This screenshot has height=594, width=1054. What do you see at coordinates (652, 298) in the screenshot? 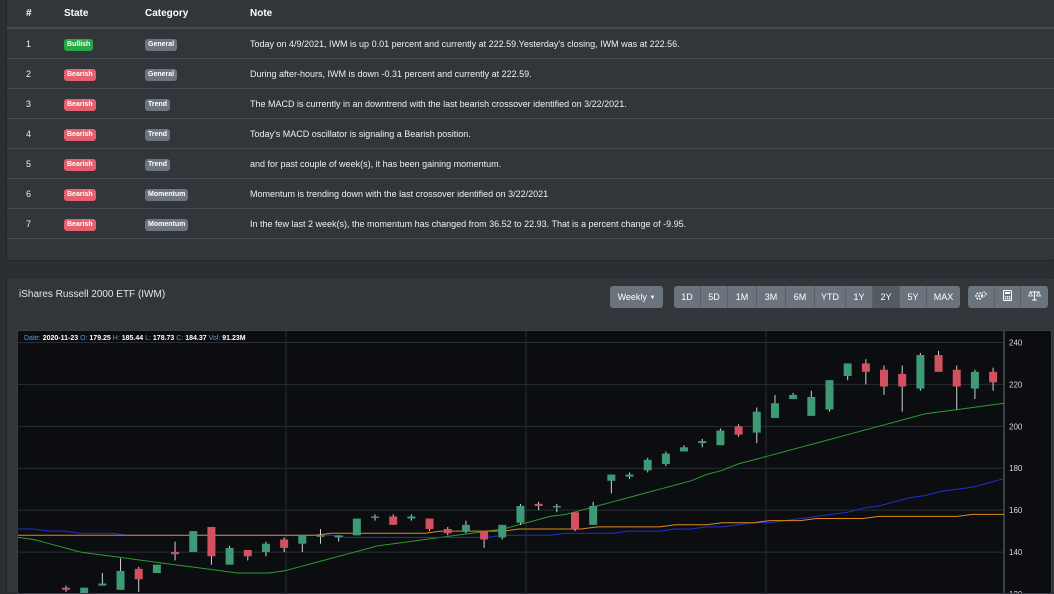
I see `caret-down-icon: ▼` at bounding box center [652, 298].